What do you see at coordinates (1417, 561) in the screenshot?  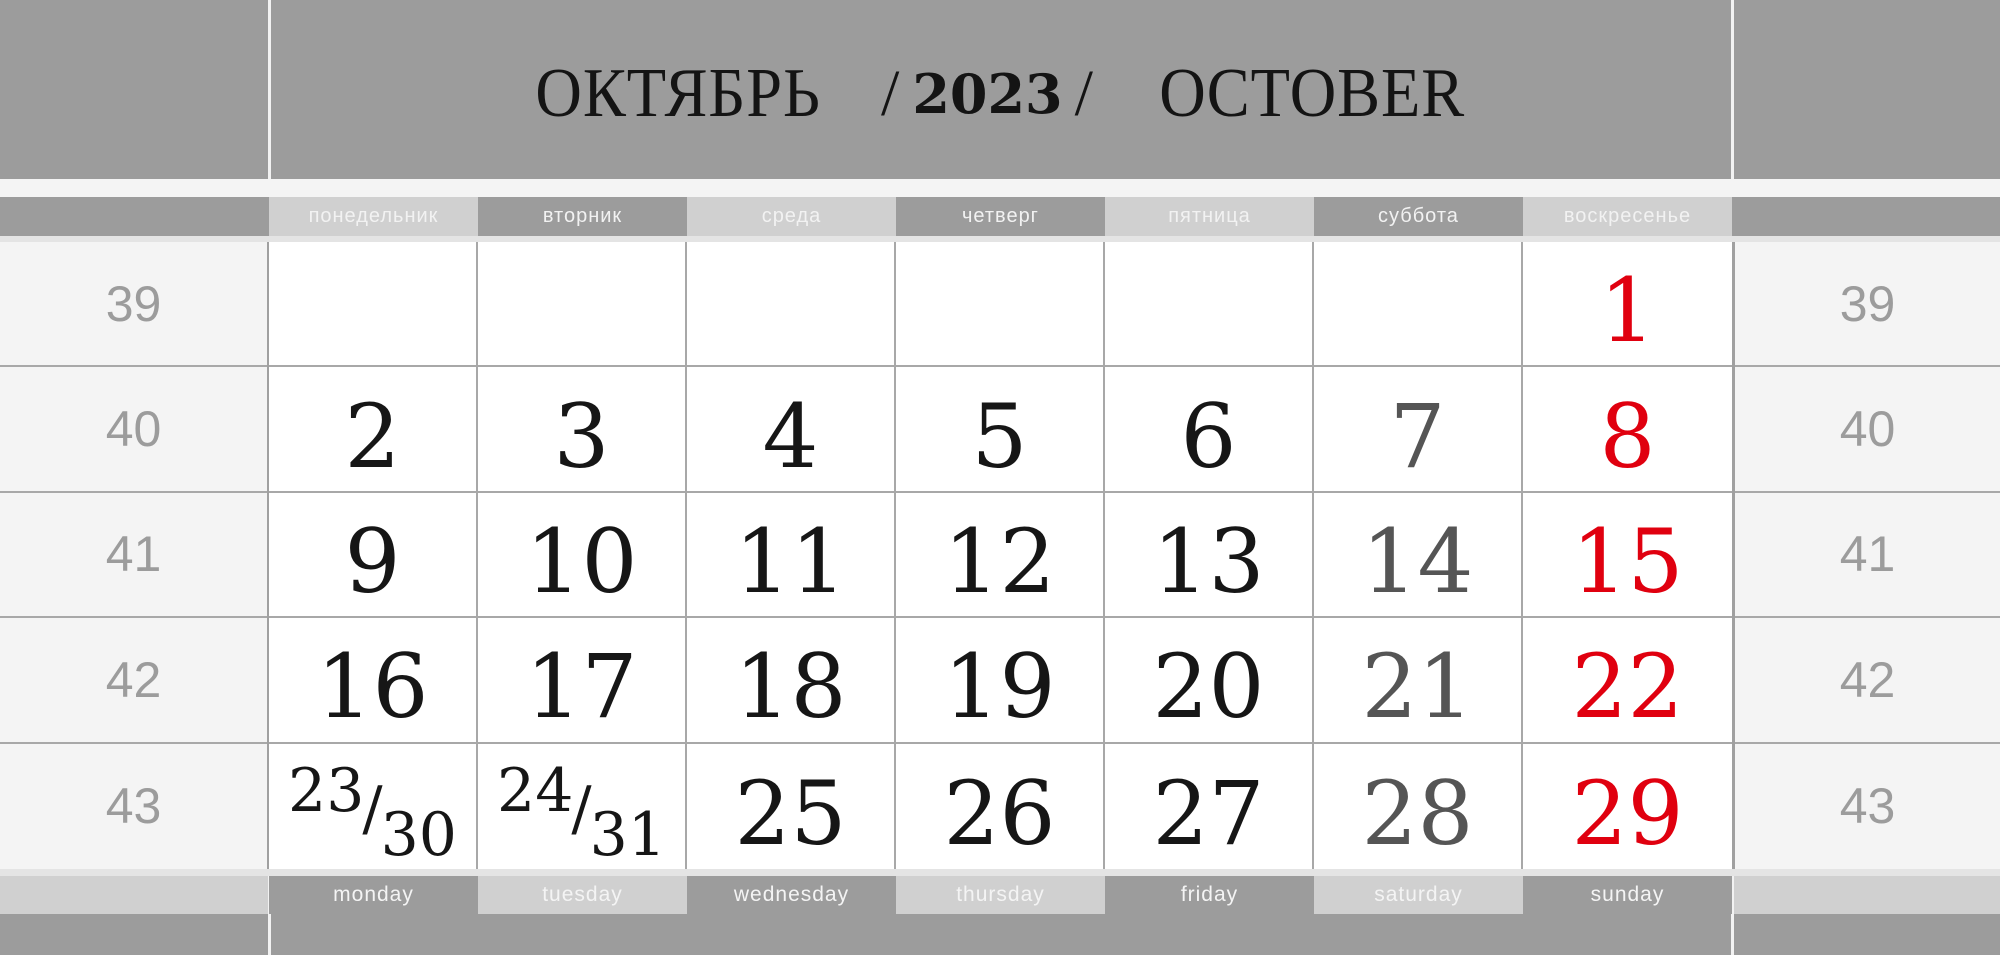 I see `day-number: 14` at bounding box center [1417, 561].